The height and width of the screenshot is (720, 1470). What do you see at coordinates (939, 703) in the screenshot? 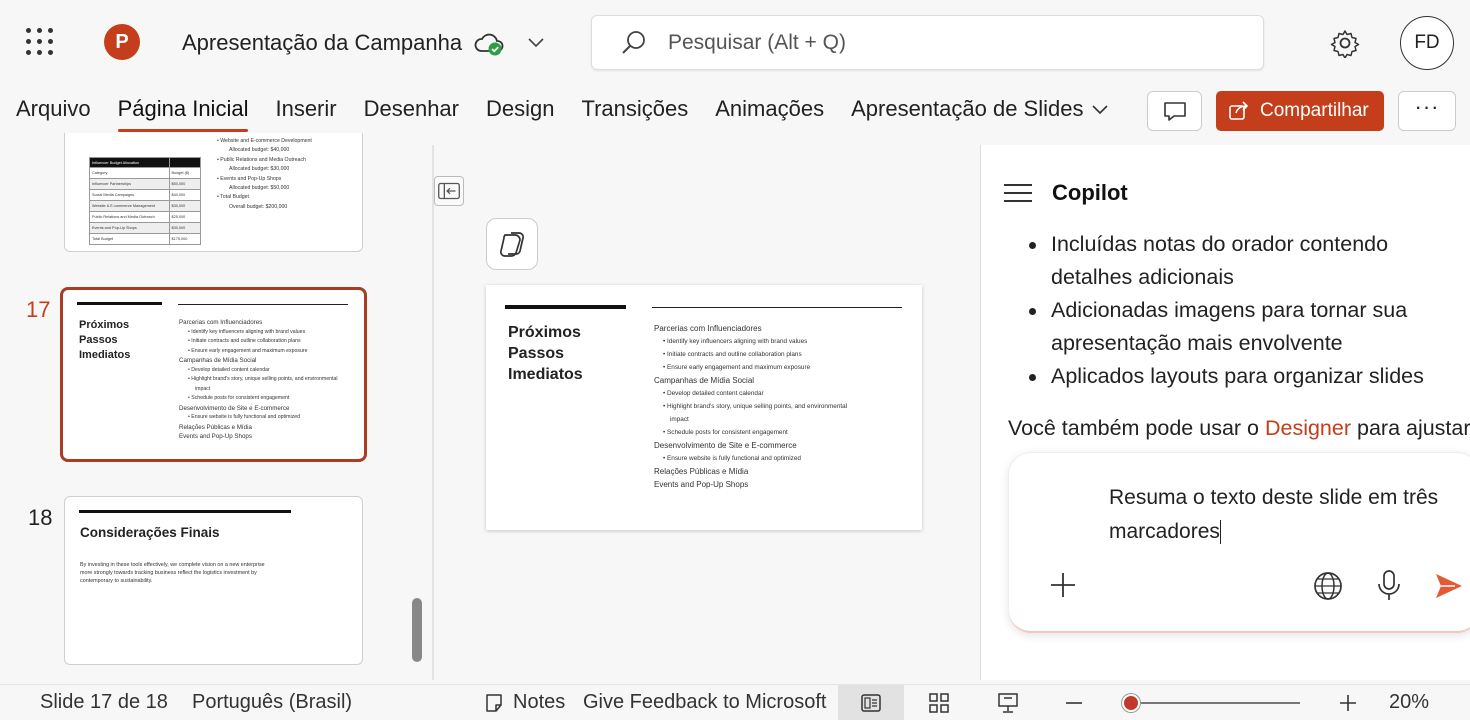
I see `slide-sorter-icon` at bounding box center [939, 703].